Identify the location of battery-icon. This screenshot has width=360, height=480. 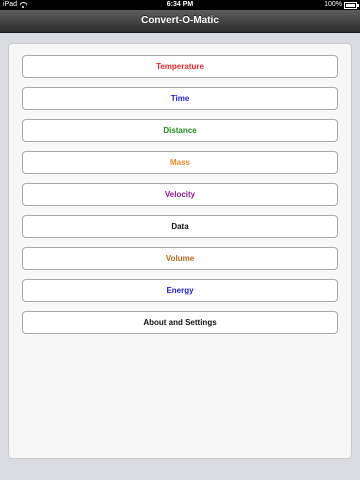
(351, 5).